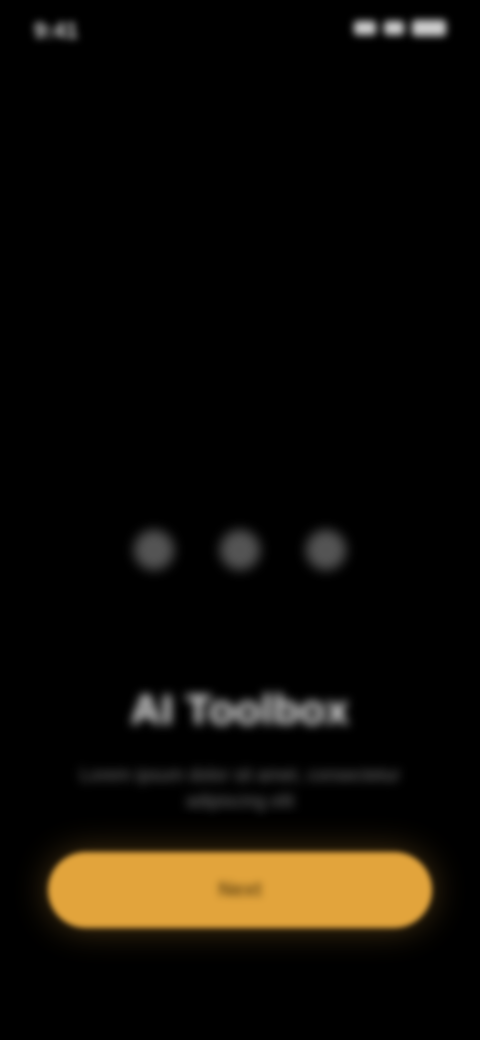 The image size is (480, 1040). I want to click on wifi-icon, so click(394, 28).